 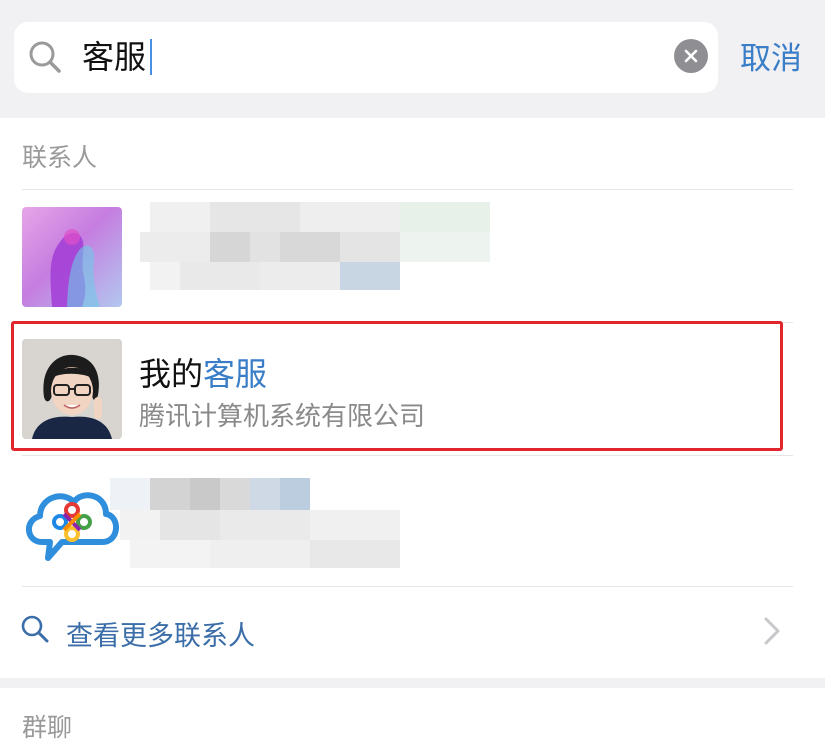 What do you see at coordinates (160, 636) in the screenshot?
I see `view-more-contacts-label: 查看更多联系人` at bounding box center [160, 636].